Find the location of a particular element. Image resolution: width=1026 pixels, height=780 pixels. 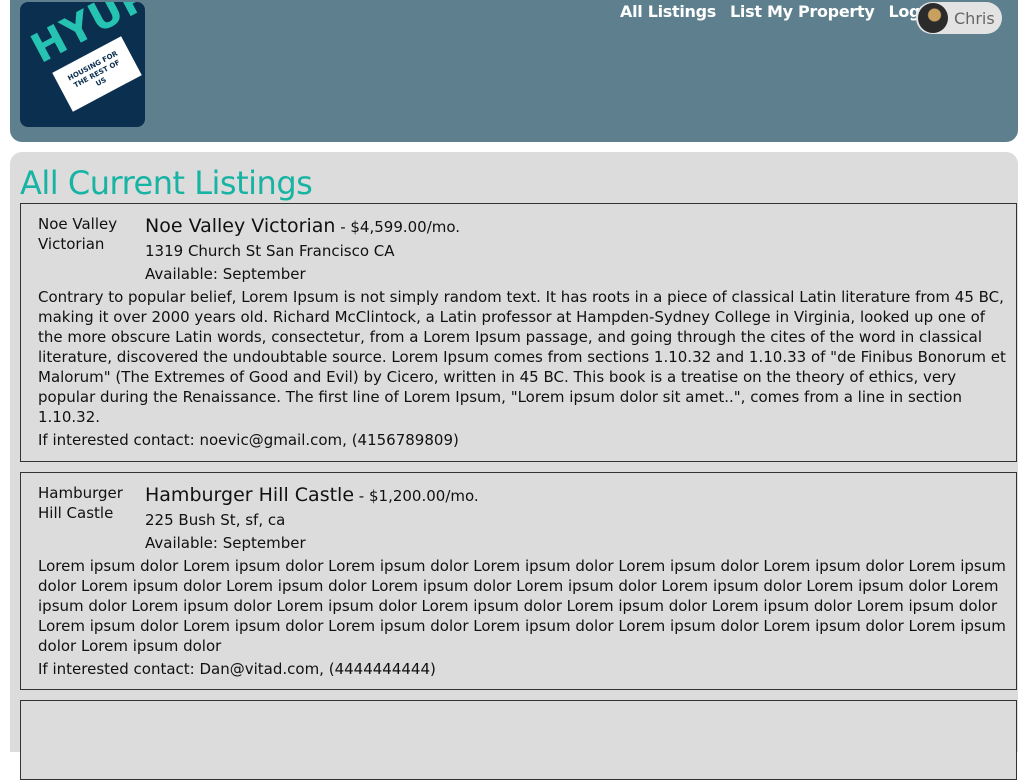

listing-address: 1319 Church St San Francisco CA is located at coordinates (270, 251).